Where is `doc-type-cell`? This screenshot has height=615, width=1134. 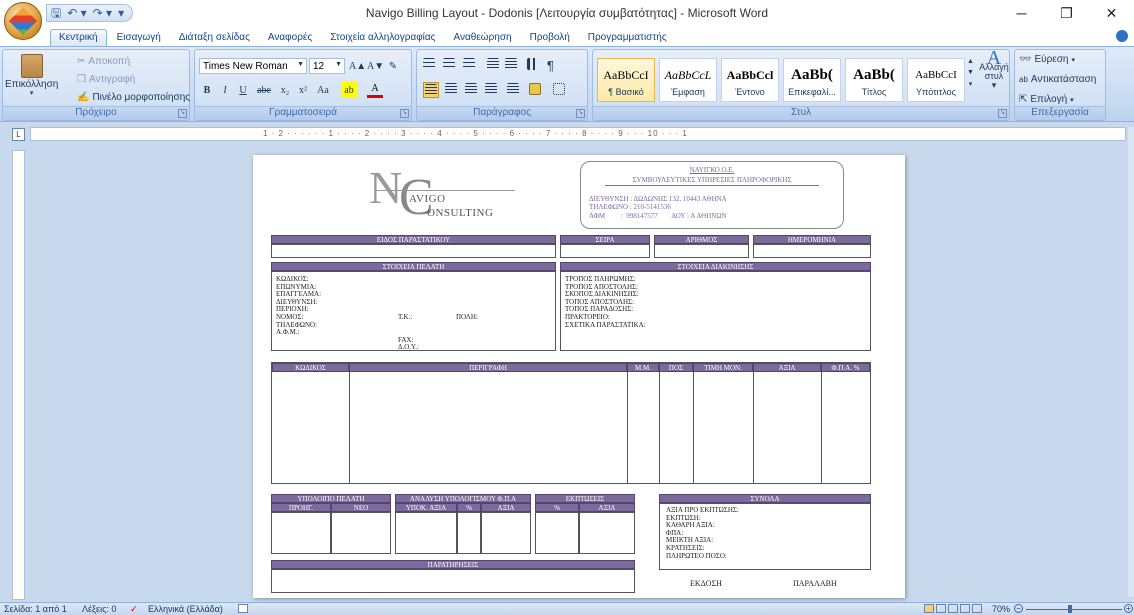 doc-type-cell is located at coordinates (413, 251).